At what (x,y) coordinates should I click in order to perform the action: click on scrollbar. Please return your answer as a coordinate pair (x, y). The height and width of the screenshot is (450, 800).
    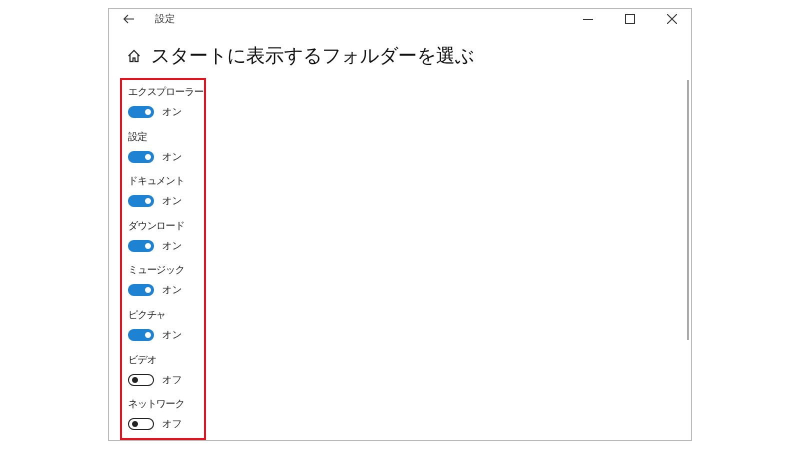
    Looking at the image, I should click on (688, 210).